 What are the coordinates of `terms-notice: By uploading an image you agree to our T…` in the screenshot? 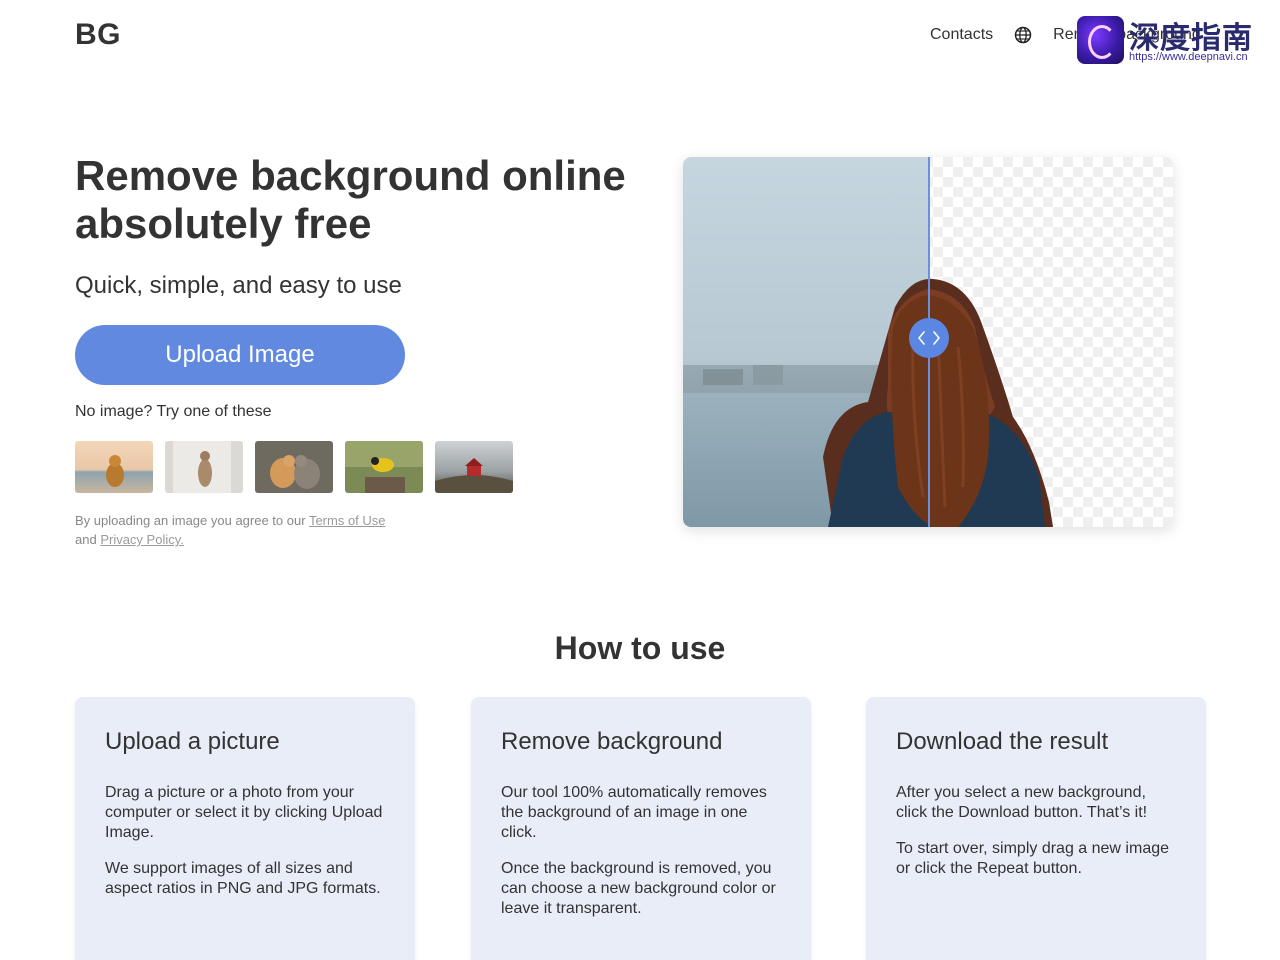 It's located at (240, 530).